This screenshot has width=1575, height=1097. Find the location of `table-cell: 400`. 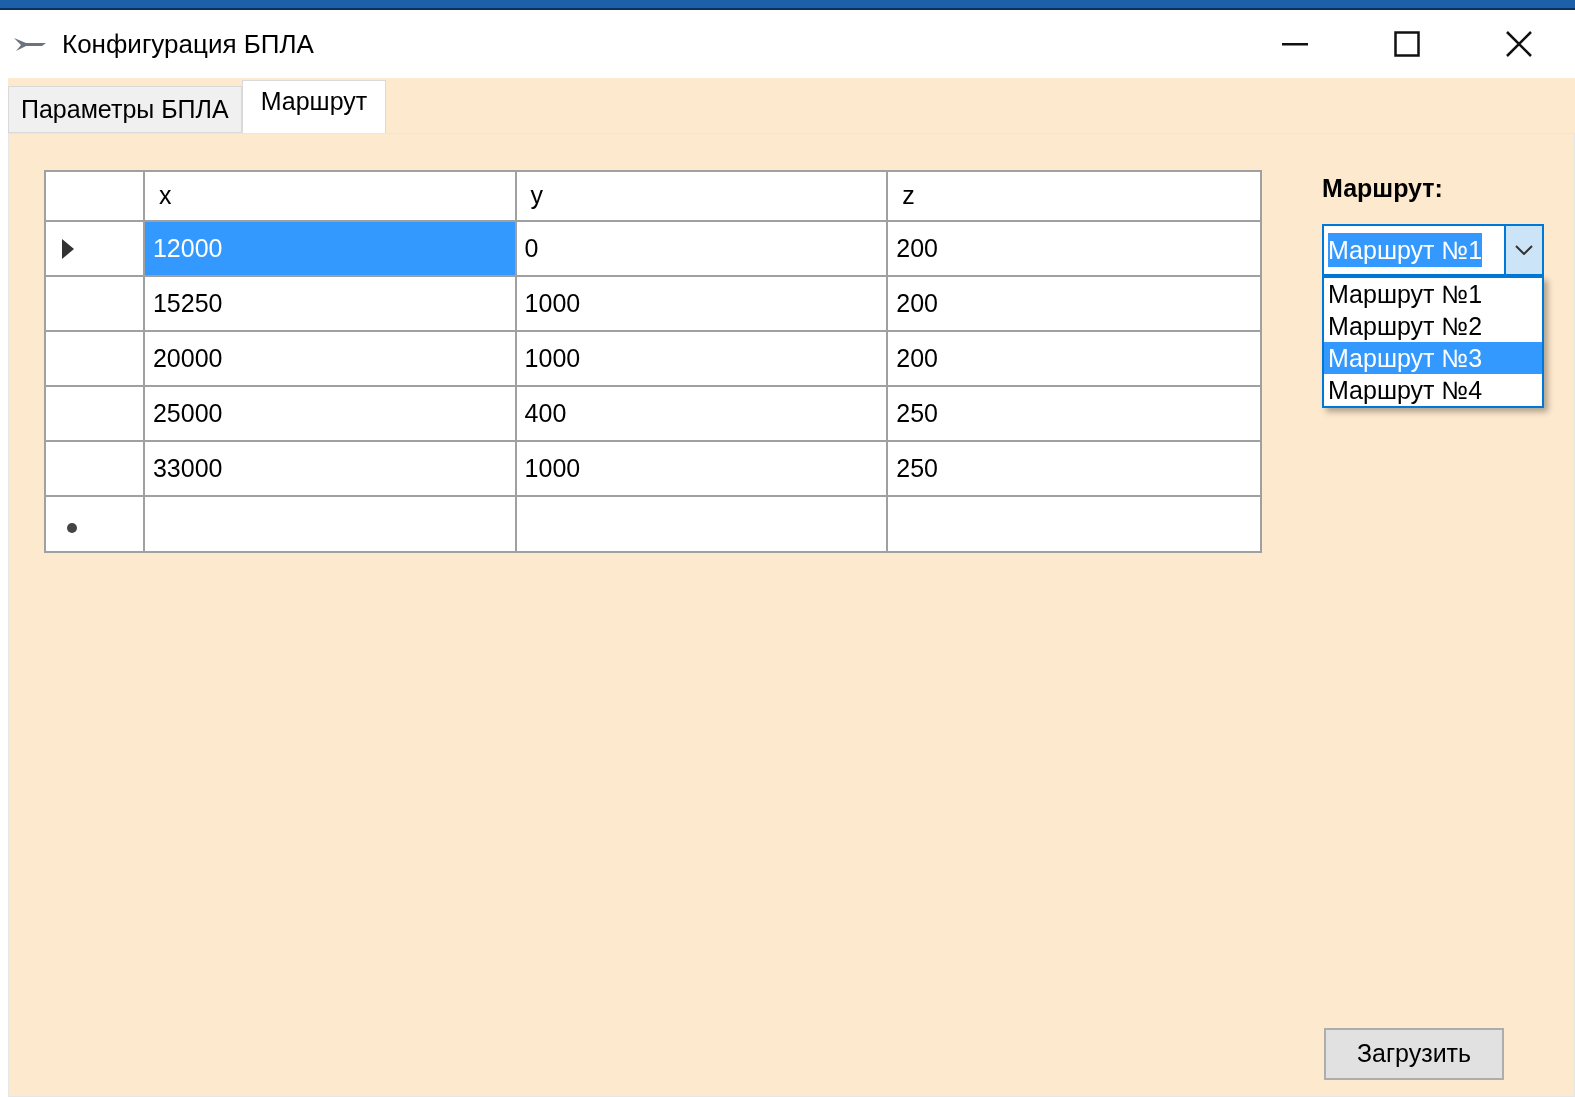

table-cell: 400 is located at coordinates (702, 413).